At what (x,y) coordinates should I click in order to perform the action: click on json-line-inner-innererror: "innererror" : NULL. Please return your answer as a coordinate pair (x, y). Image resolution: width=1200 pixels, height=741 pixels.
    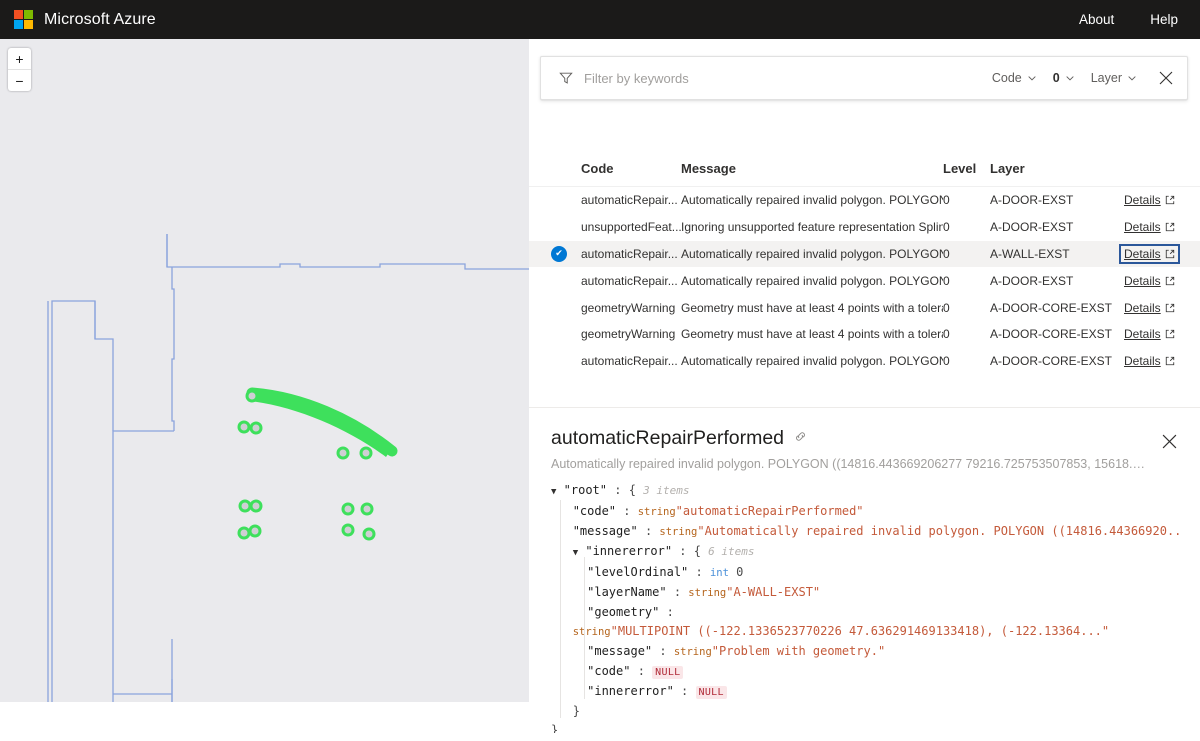
    Looking at the image, I should click on (867, 692).